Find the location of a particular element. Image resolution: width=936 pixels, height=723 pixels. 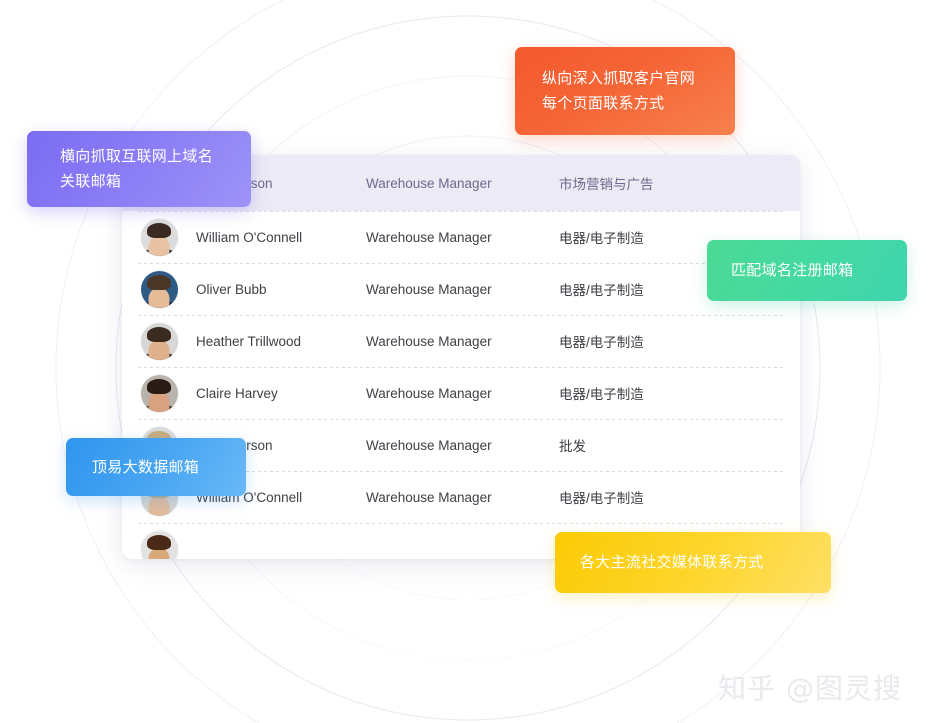

callout-orange-line2: 每个页面联系方式 is located at coordinates (603, 103).